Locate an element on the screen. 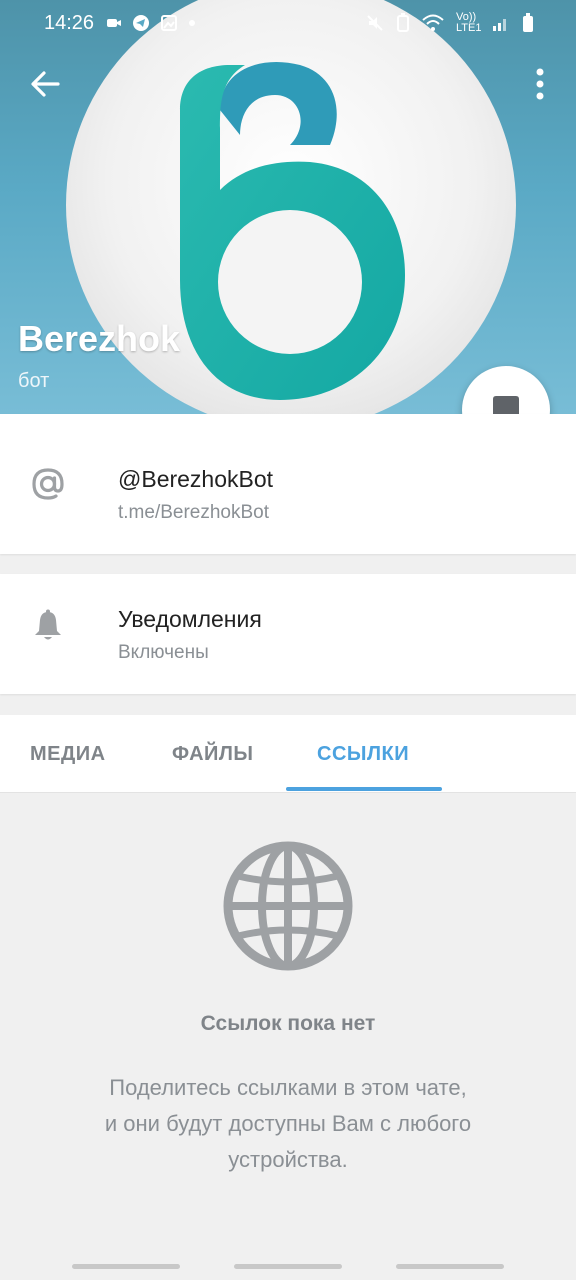  network-label: Vo)) LTE1 is located at coordinates (469, 22).